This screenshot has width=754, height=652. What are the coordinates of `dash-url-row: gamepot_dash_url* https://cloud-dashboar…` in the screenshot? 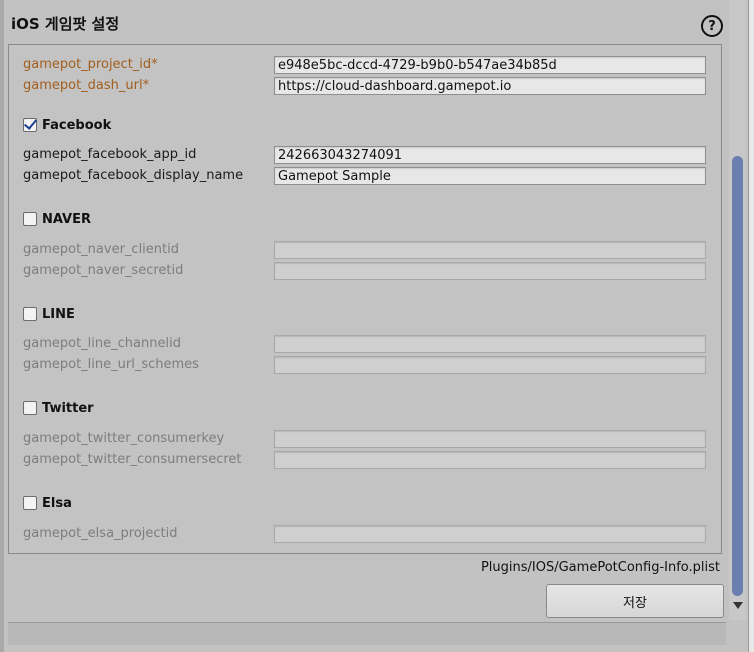 It's located at (367, 87).